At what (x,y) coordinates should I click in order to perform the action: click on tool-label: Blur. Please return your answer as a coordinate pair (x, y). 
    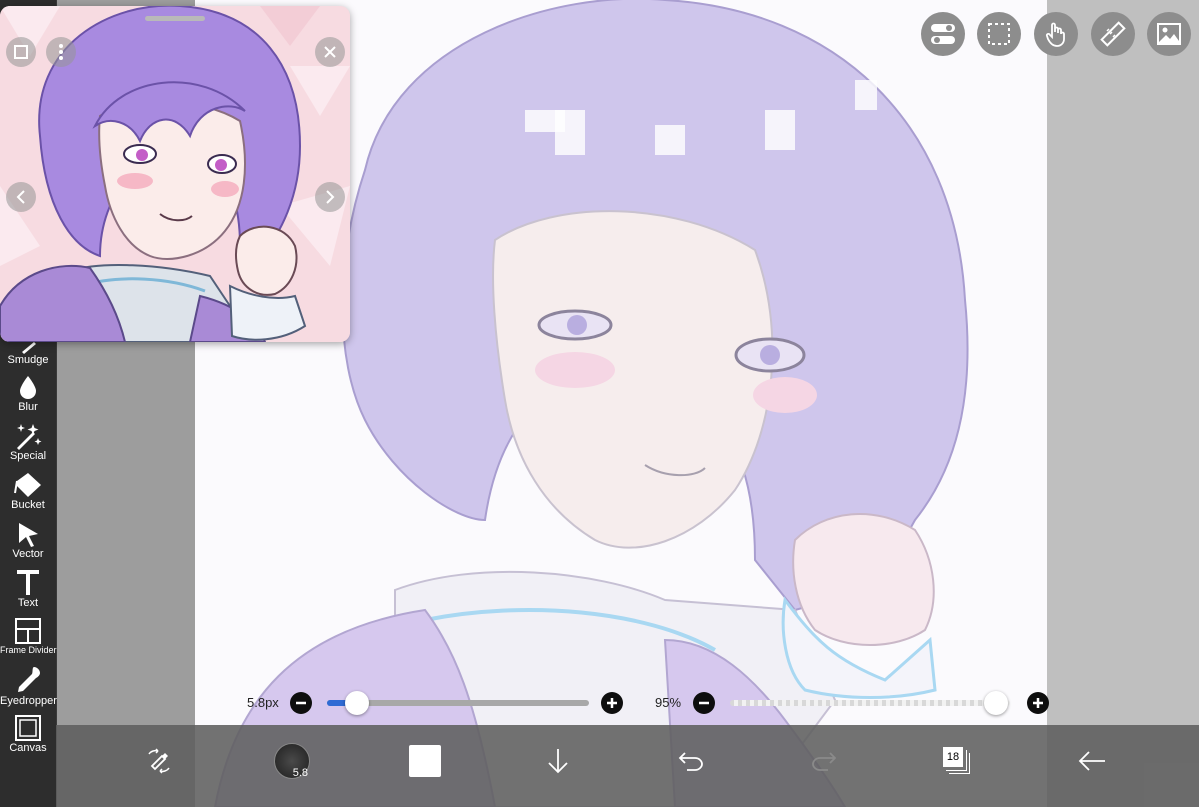
    Looking at the image, I should click on (28, 407).